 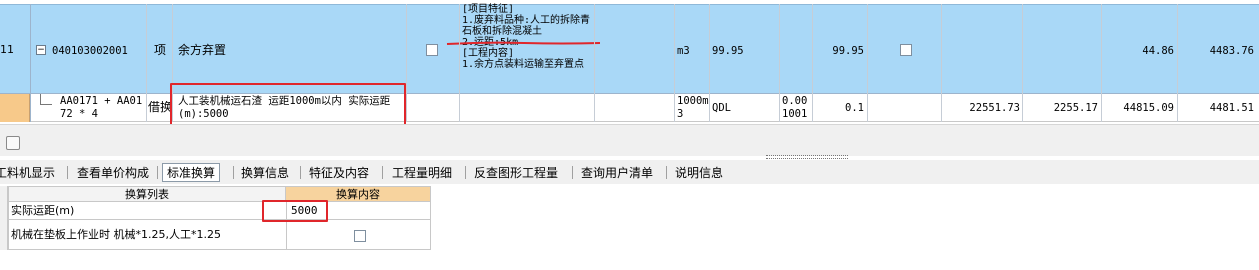 I want to click on item-unit: m3, so click(x=683, y=51).